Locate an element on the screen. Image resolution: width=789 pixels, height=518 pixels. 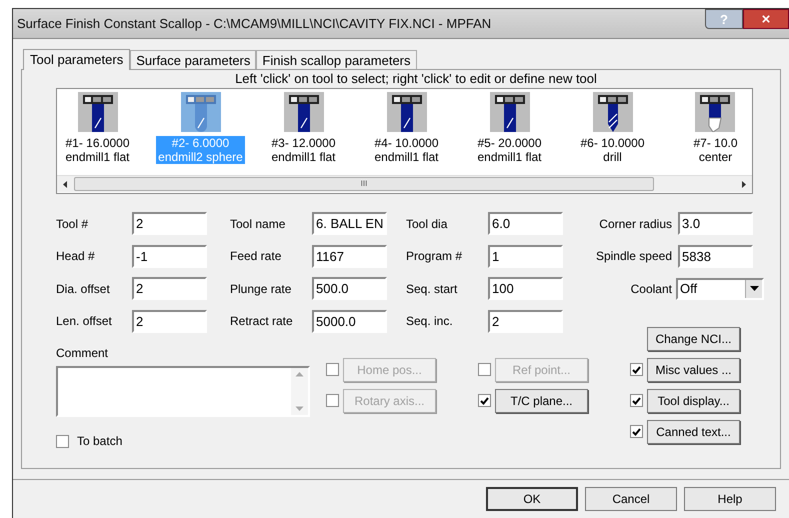
tool-size: #4- 10.0000 is located at coordinates (406, 143).